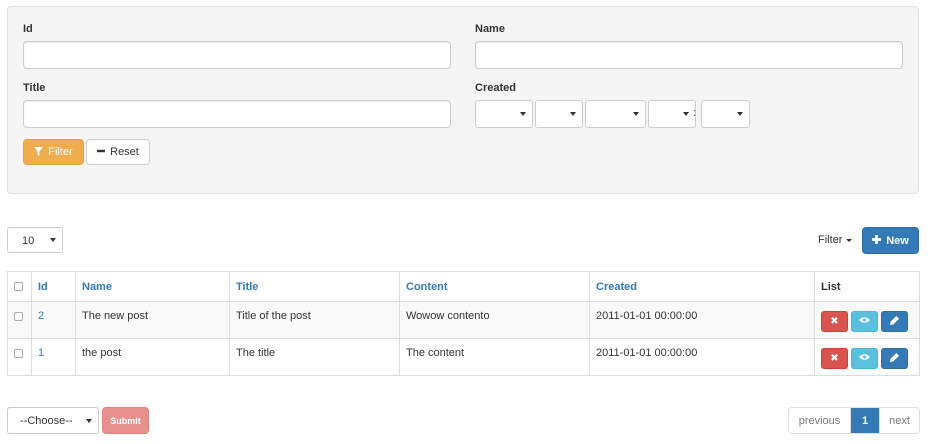 This screenshot has width=928, height=444. I want to click on created-year-select, so click(504, 114).